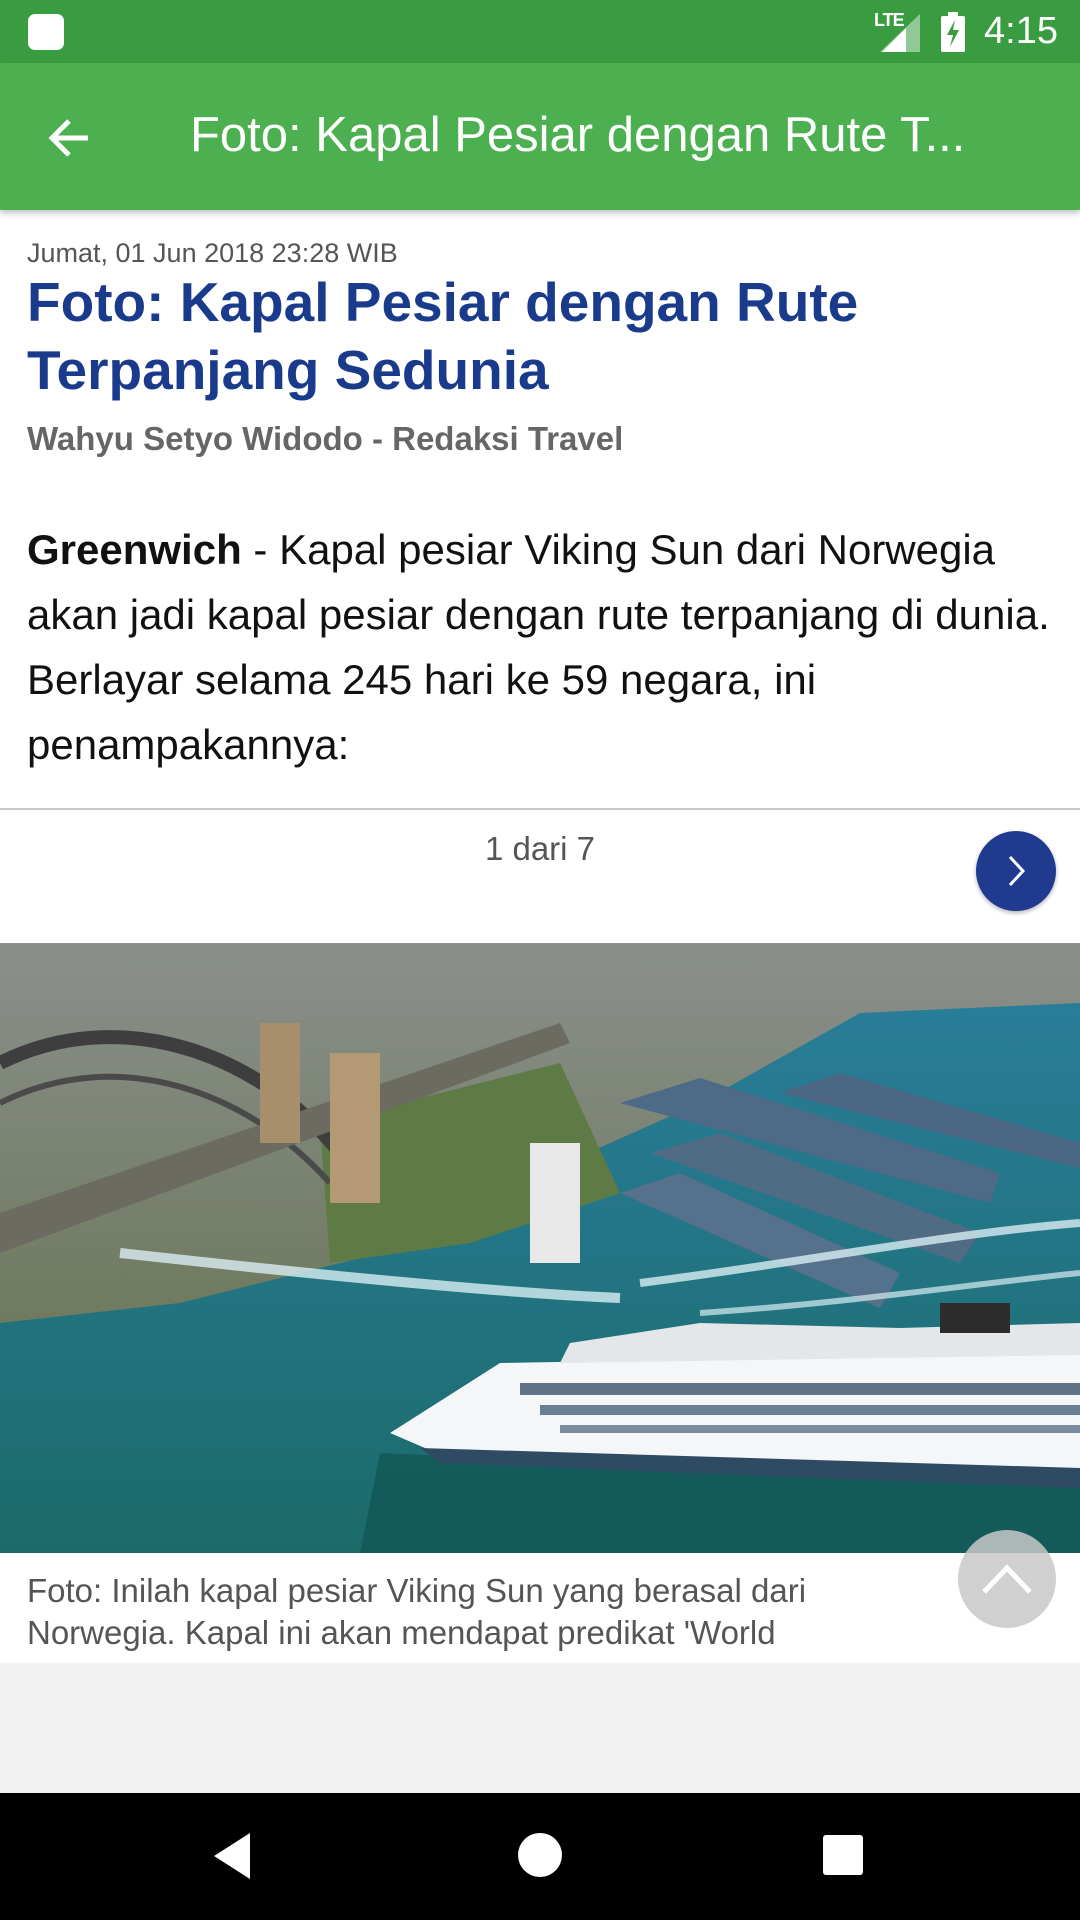  What do you see at coordinates (843, 1855) in the screenshot?
I see `nav-recents-icon` at bounding box center [843, 1855].